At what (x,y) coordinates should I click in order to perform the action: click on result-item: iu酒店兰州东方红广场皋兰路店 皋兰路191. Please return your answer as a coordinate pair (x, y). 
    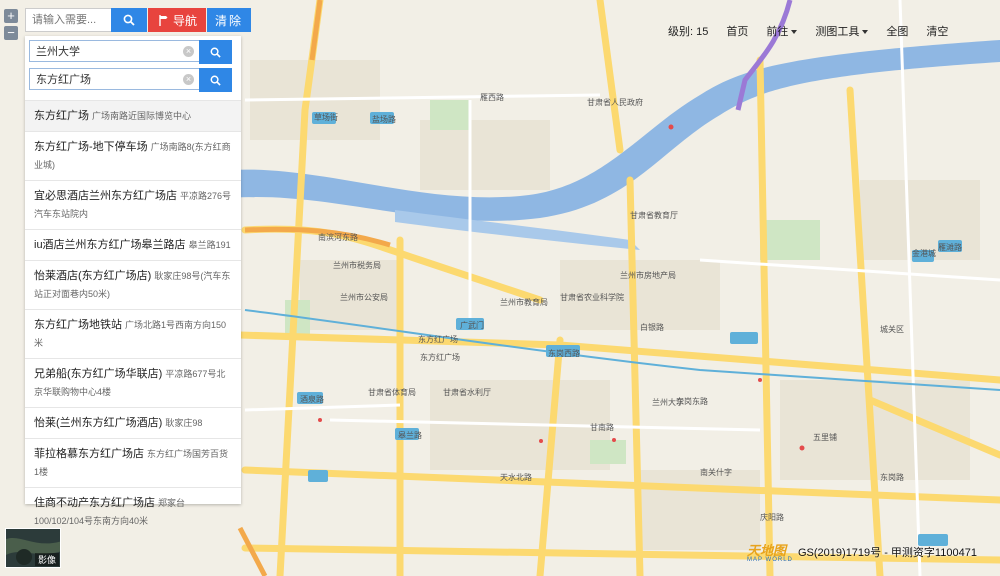
    Looking at the image, I should click on (133, 244).